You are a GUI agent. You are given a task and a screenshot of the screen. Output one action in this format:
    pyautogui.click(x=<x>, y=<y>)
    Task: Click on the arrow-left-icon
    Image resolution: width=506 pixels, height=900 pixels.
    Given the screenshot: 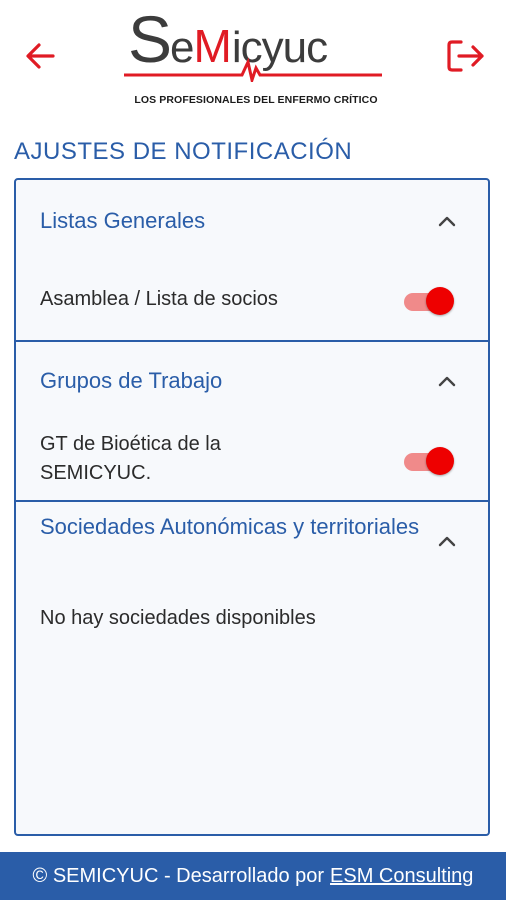 What is the action you would take?
    pyautogui.click(x=40, y=56)
    